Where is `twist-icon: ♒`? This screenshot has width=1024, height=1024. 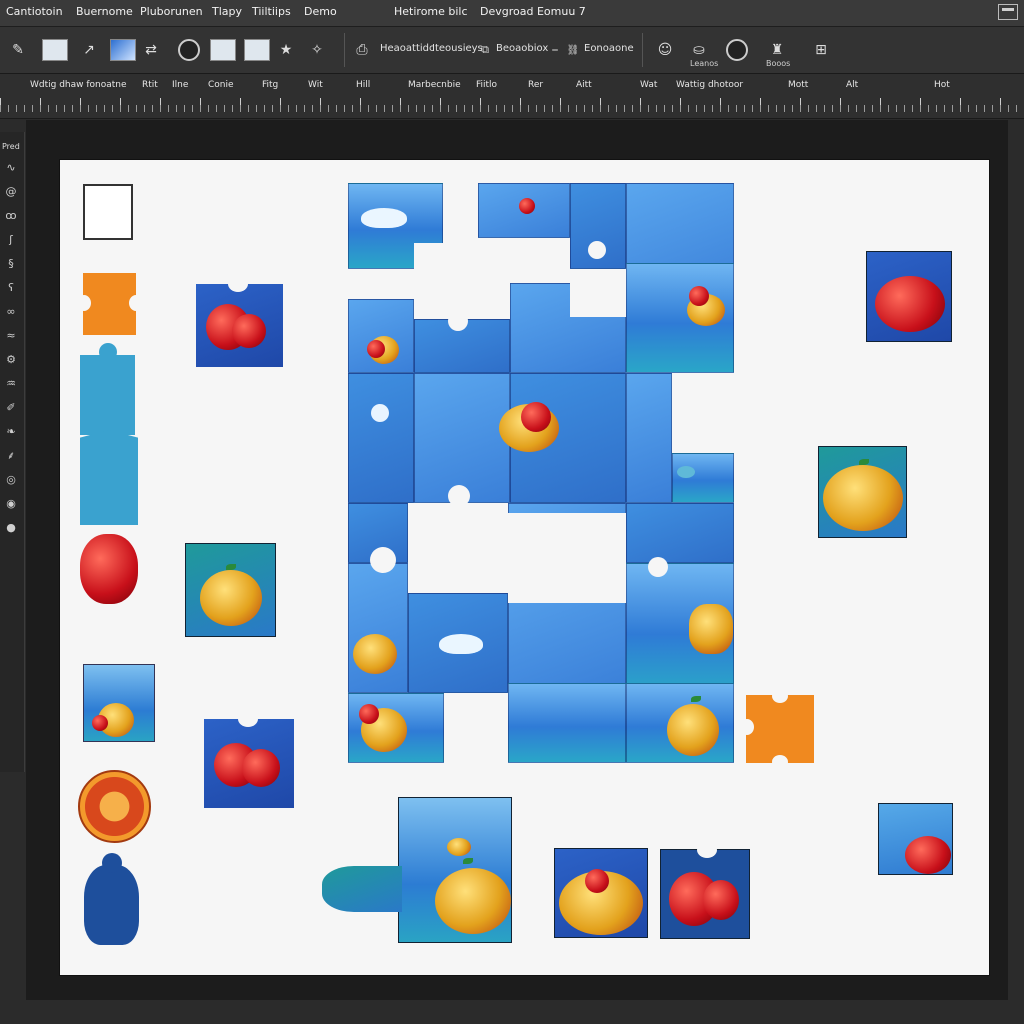 twist-icon: ♒ is located at coordinates (11, 384).